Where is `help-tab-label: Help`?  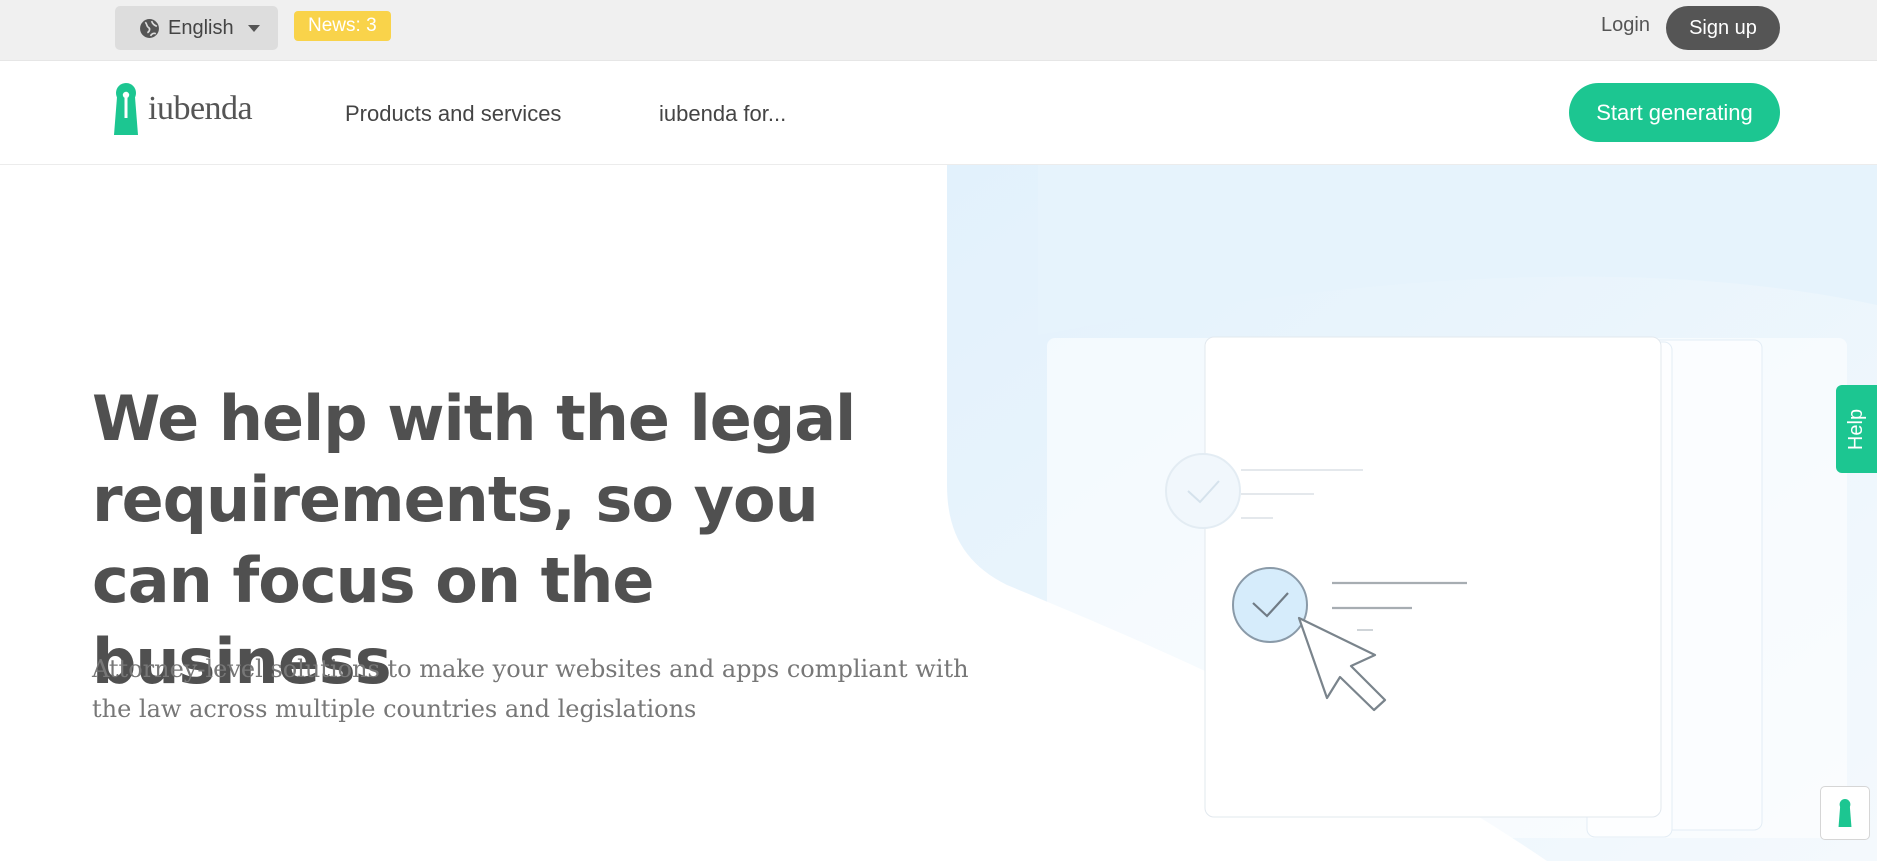 help-tab-label: Help is located at coordinates (1856, 429).